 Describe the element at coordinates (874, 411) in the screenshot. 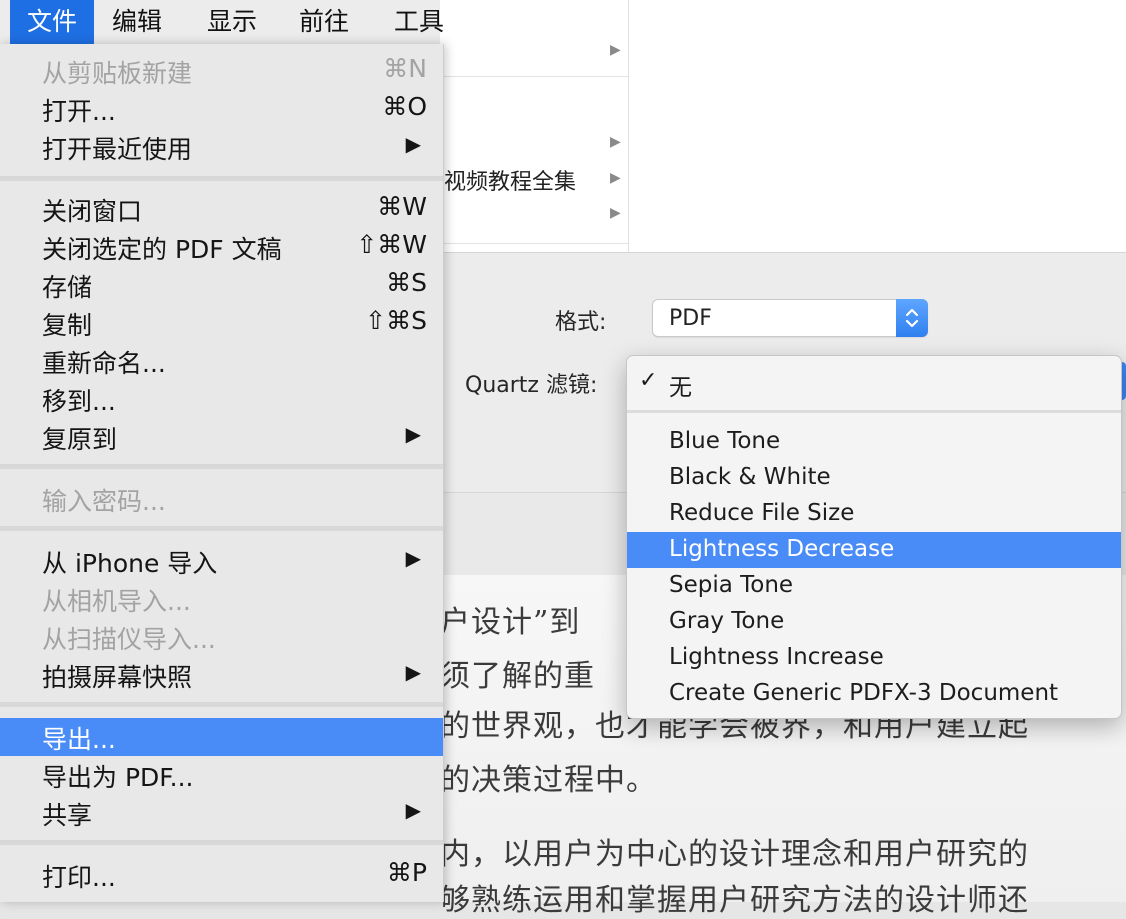

I see `popup-separator` at that location.